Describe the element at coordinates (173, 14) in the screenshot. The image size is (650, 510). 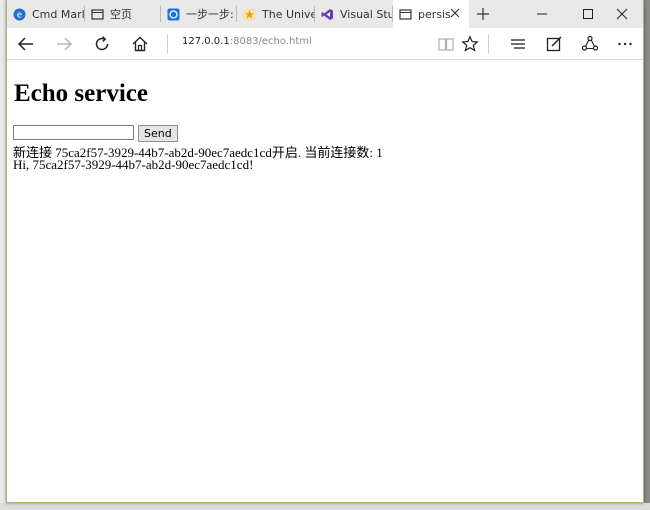
I see `circle-site-icon` at that location.